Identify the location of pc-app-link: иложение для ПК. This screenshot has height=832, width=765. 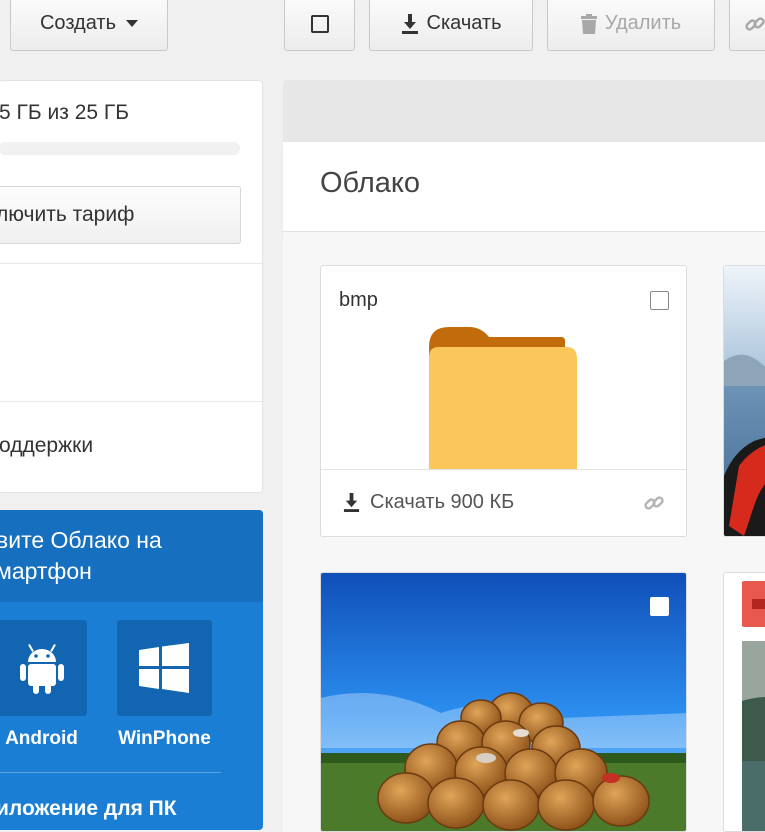
(88, 809).